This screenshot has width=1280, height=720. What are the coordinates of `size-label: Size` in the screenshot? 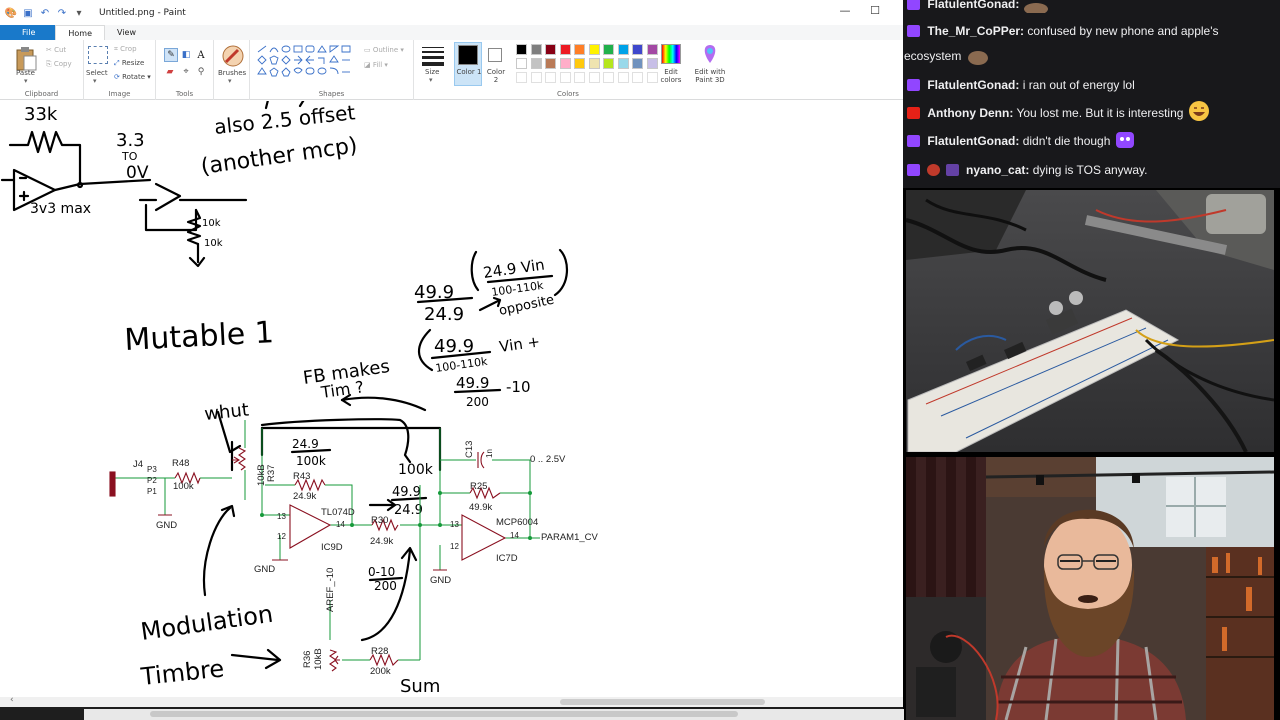 It's located at (432, 72).